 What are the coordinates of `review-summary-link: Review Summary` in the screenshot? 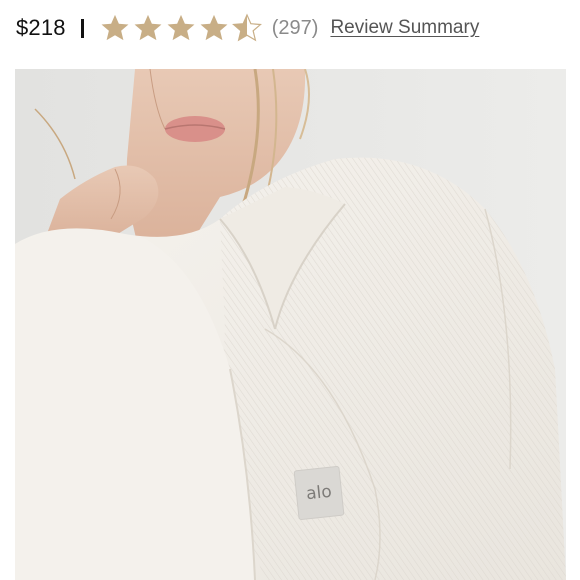 It's located at (404, 28).